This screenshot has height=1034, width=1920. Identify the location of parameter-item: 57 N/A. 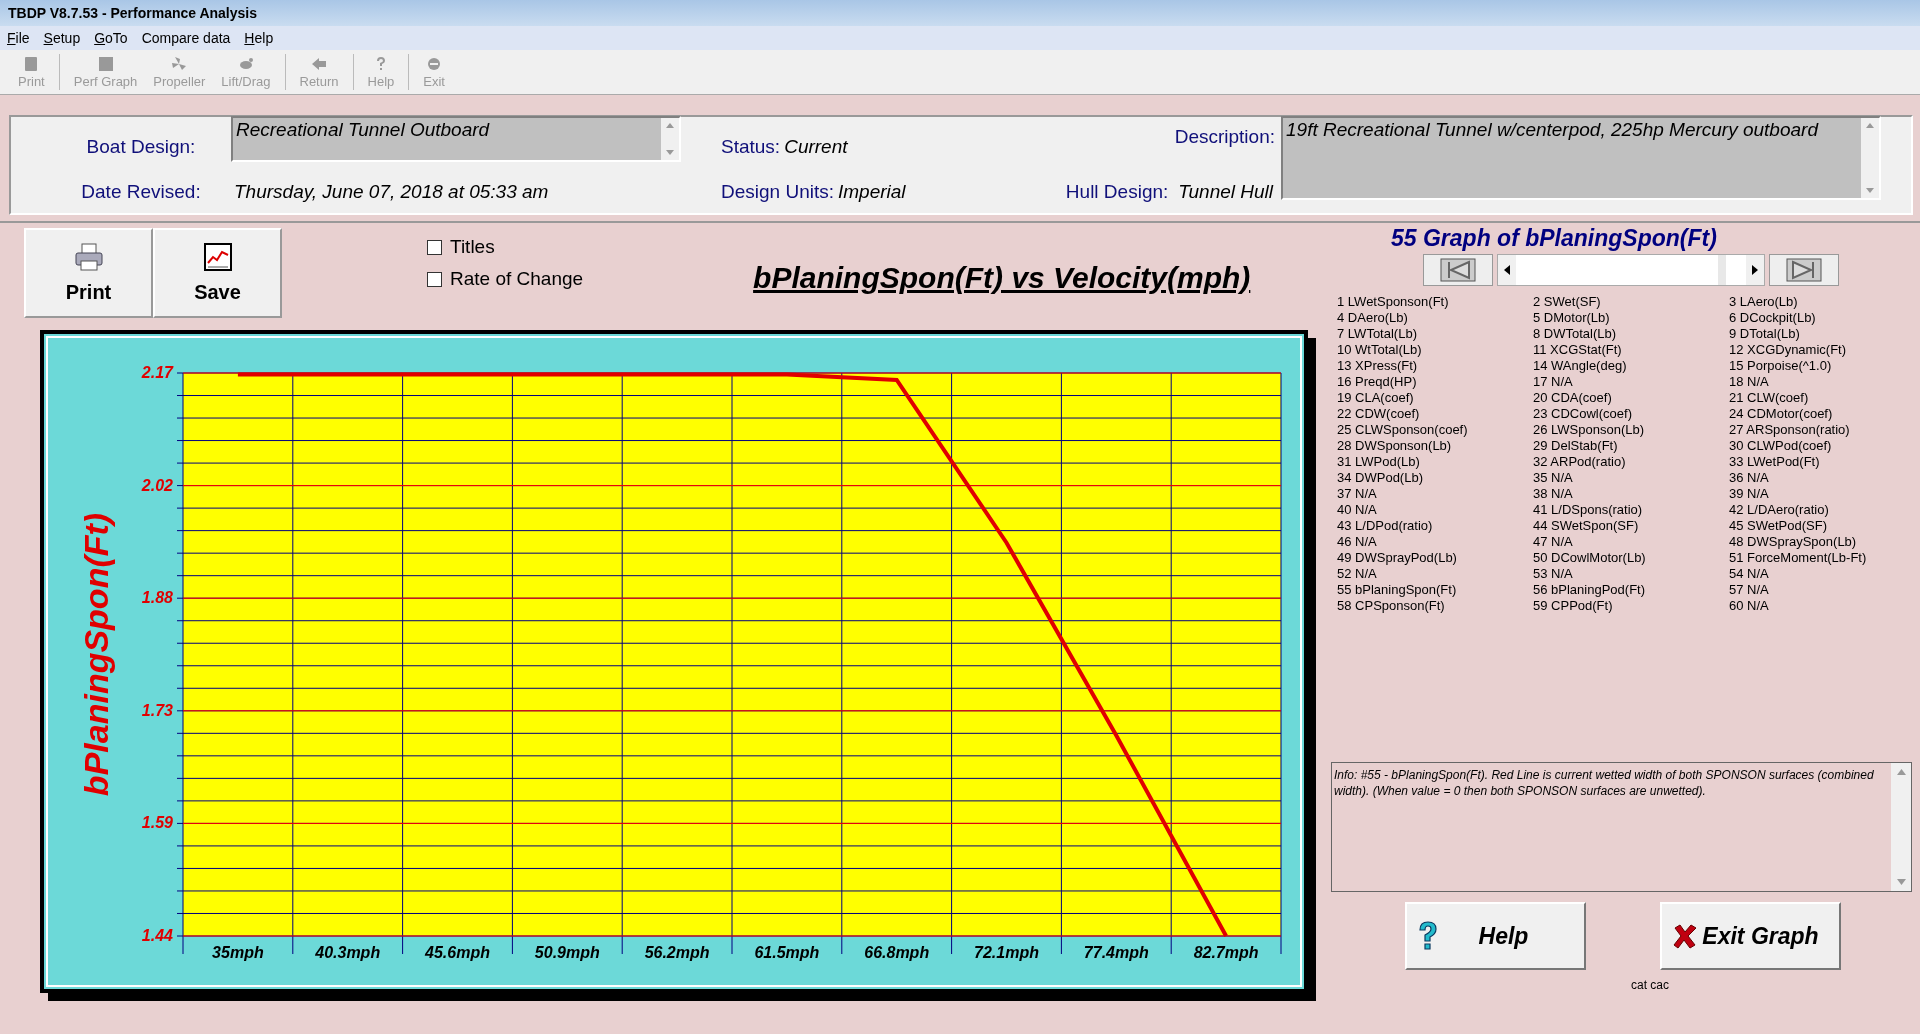
(1820, 590).